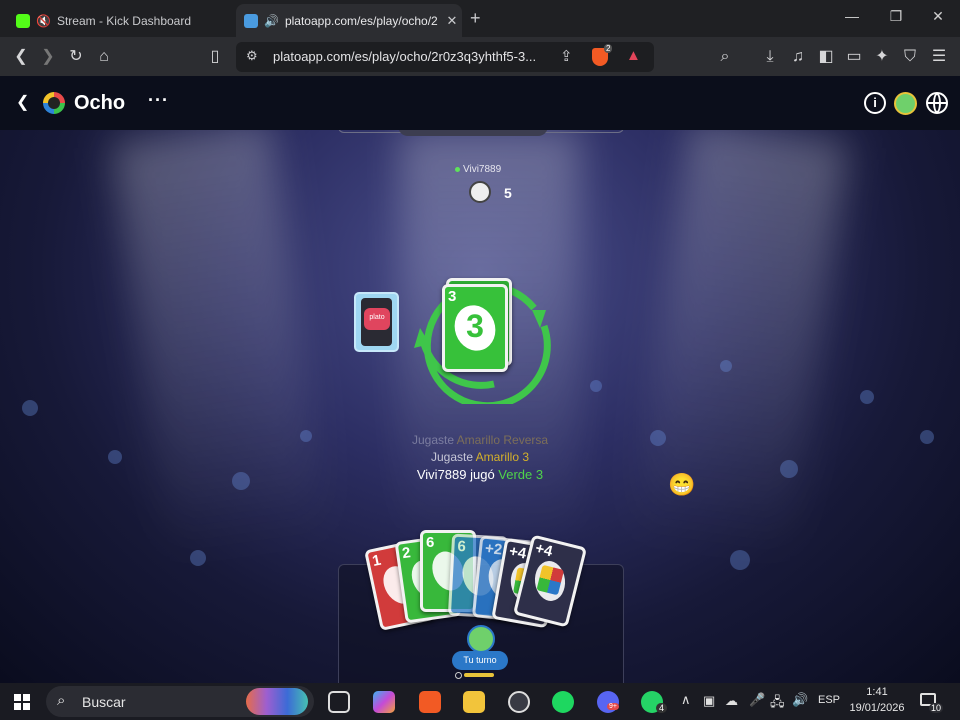 The image size is (960, 720). Describe the element at coordinates (61, 700) in the screenshot. I see `search-icon: ⌕` at that location.